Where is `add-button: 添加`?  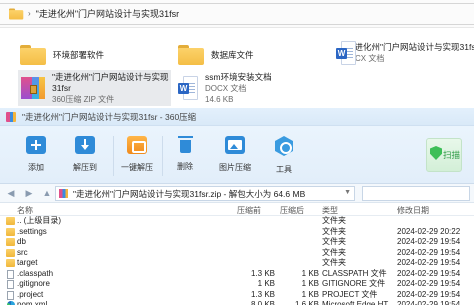
add-button: 添加 is located at coordinates (36, 156).